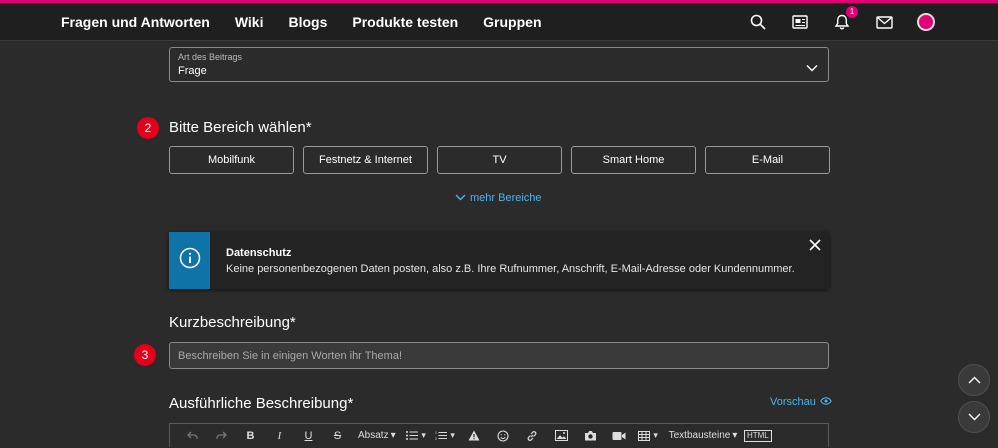 Image resolution: width=998 pixels, height=448 pixels. Describe the element at coordinates (793, 402) in the screenshot. I see `preview-label: Vorschau` at that location.